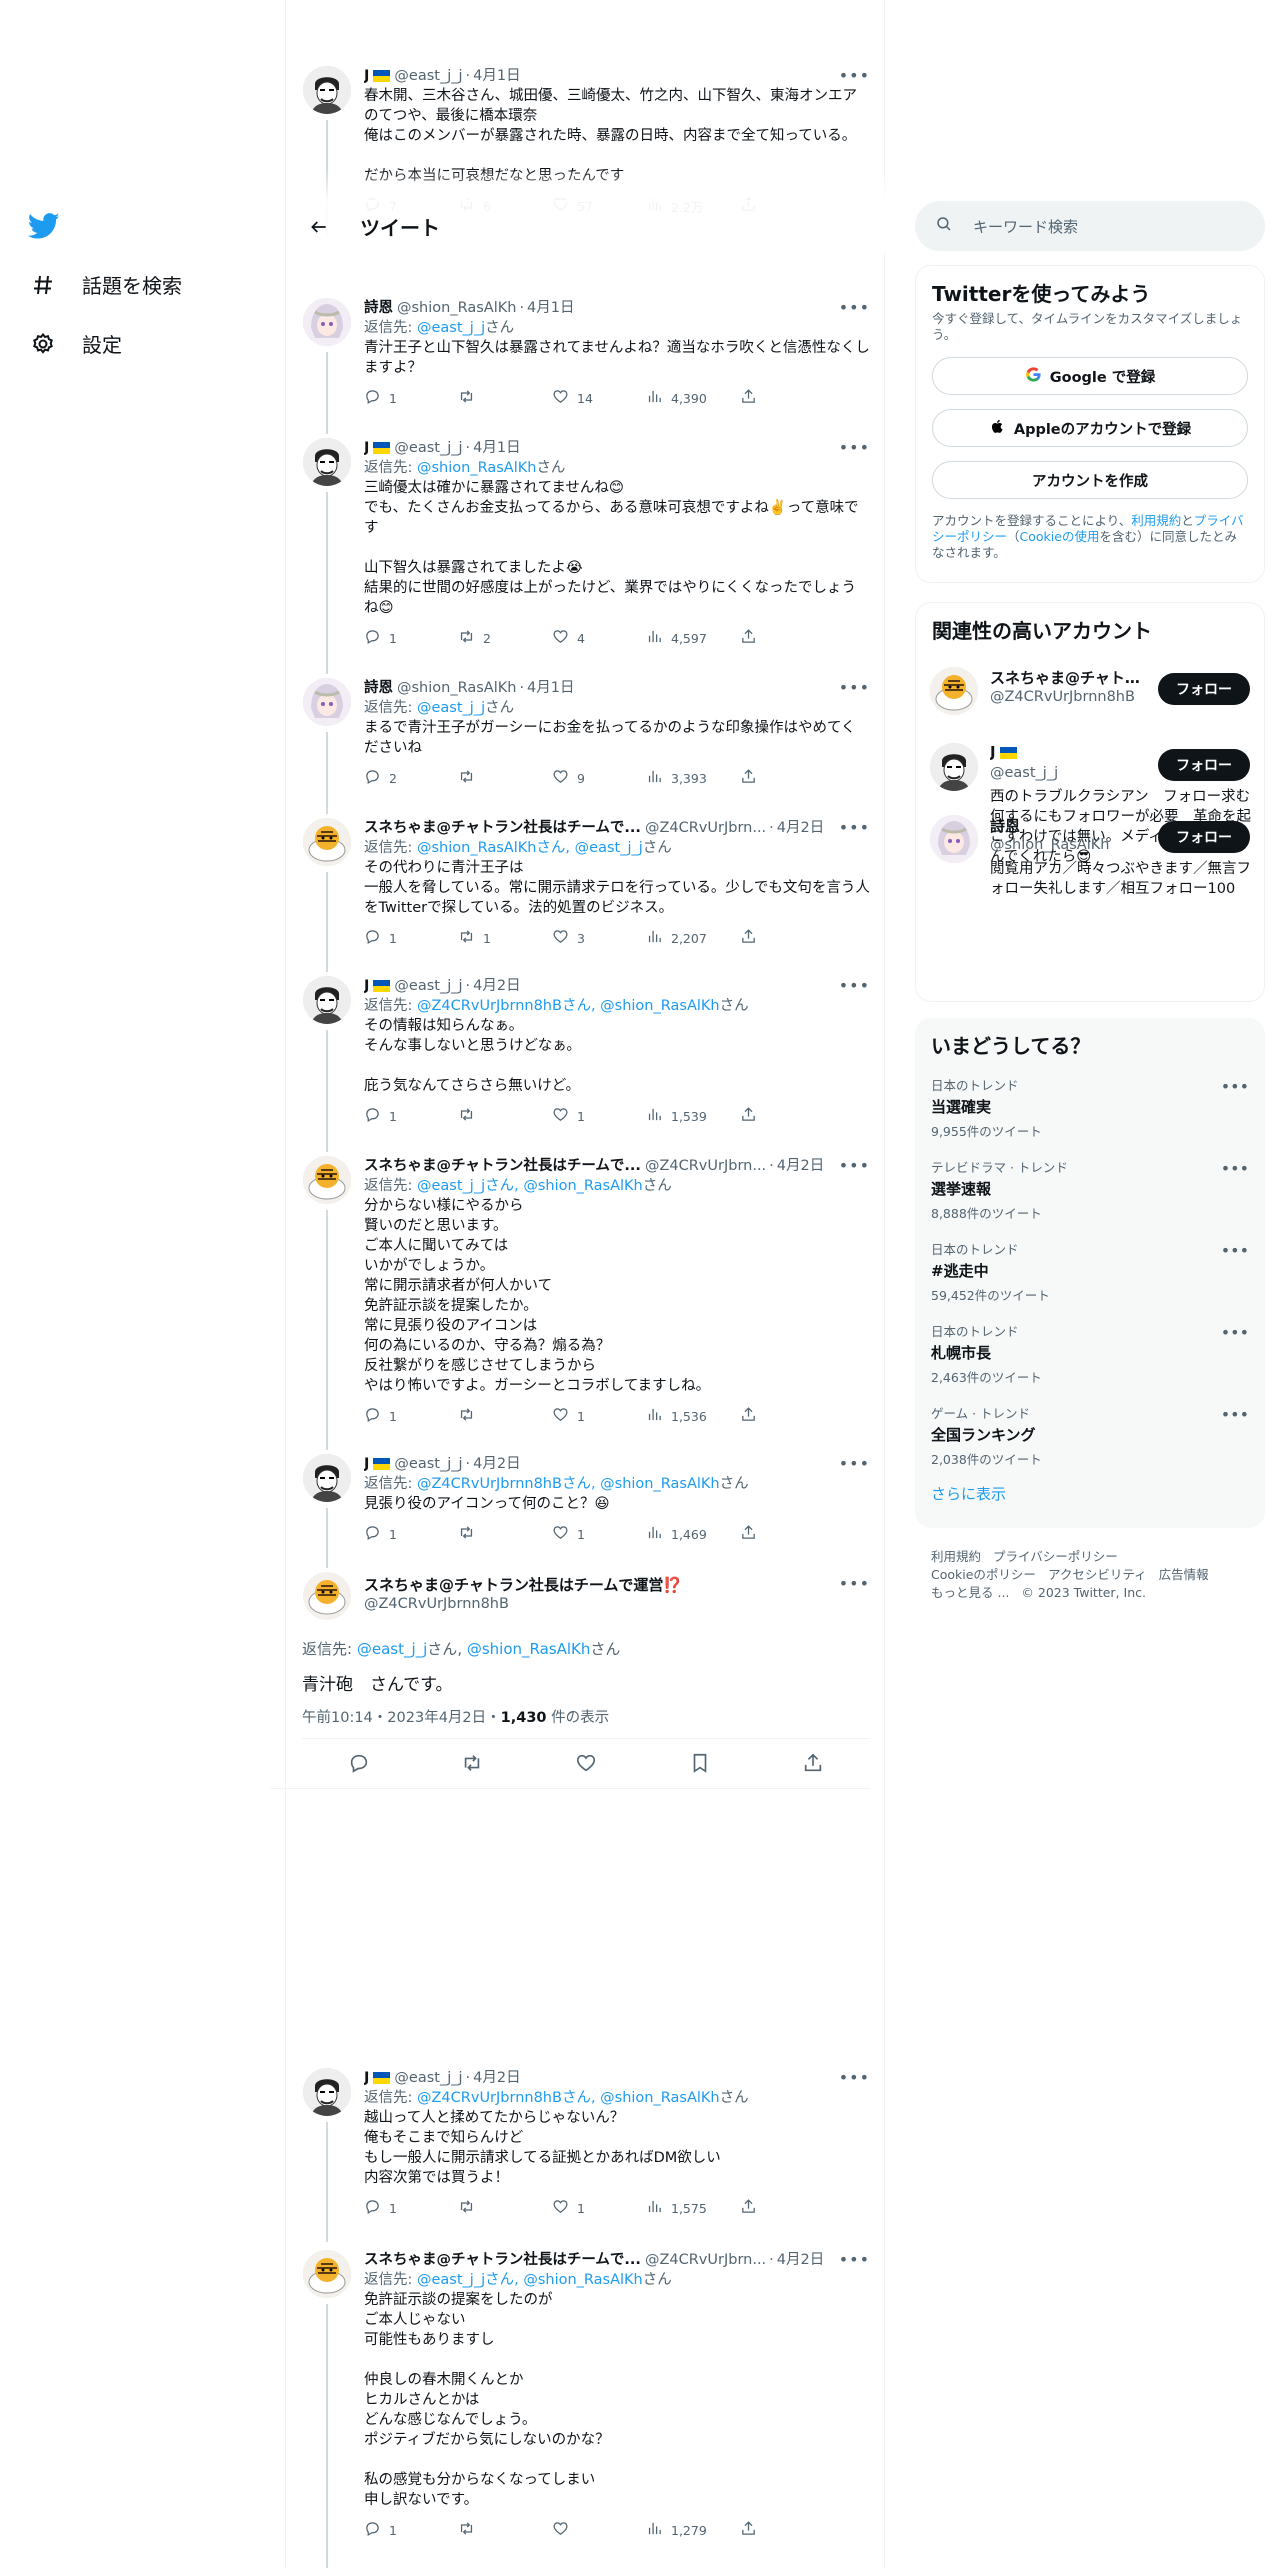 The height and width of the screenshot is (2568, 1284). Describe the element at coordinates (1156, 520) in the screenshot. I see `terms-link: 利用規約` at that location.